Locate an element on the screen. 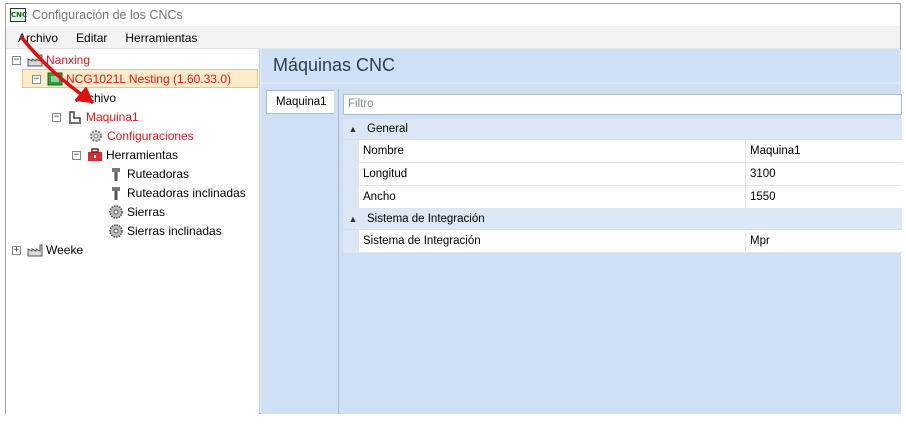 This screenshot has width=906, height=424. tree-node-ruteadoras-inclinadas: Ruteadoras inclinadas is located at coordinates (177, 193).